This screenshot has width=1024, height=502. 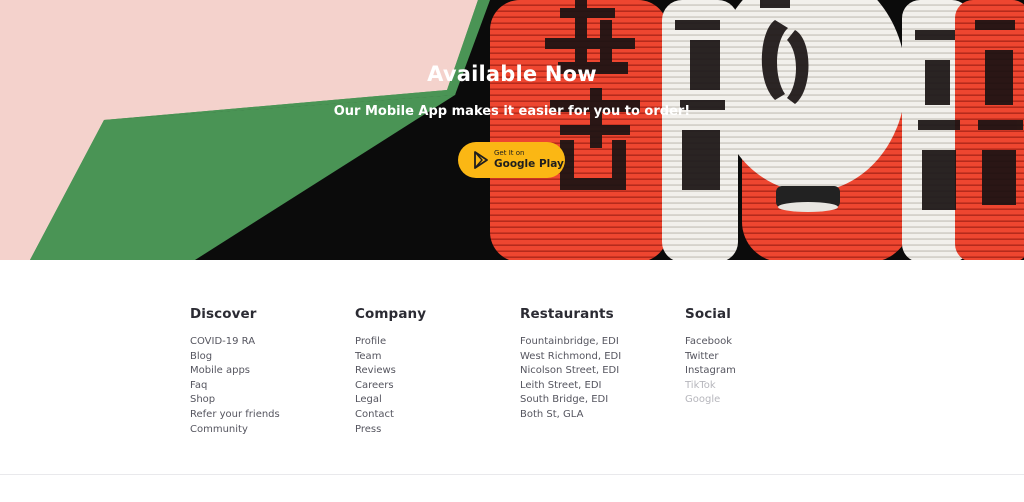 I want to click on footer-link: Team, so click(x=435, y=357).